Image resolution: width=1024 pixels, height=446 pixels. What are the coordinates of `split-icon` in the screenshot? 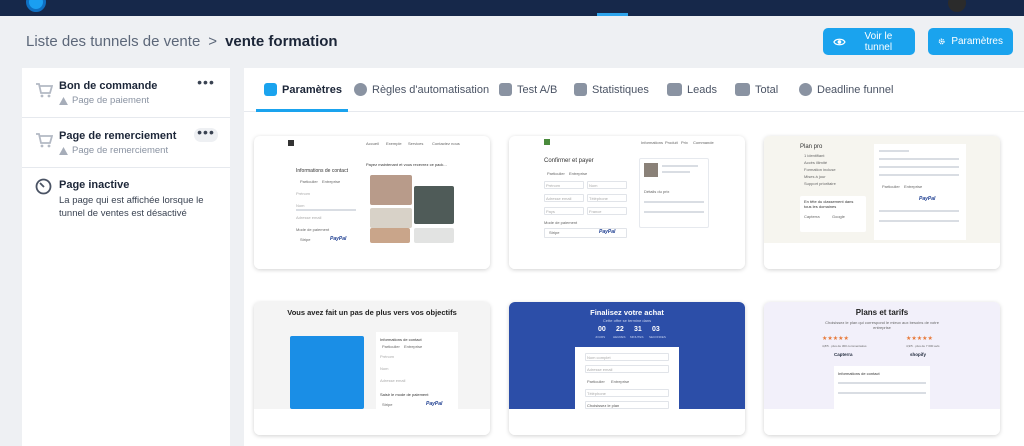 It's located at (505, 89).